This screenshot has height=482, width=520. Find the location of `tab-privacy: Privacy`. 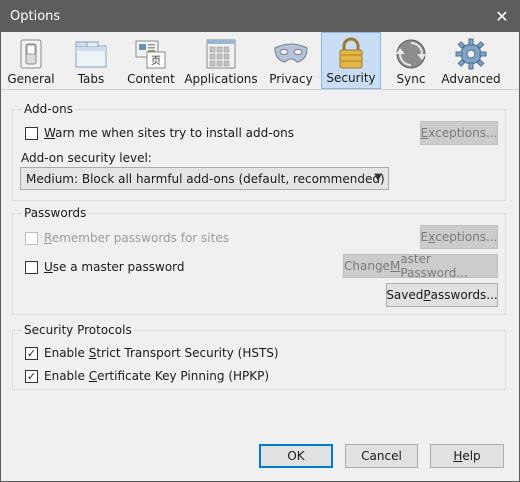

tab-privacy: Privacy is located at coordinates (291, 60).